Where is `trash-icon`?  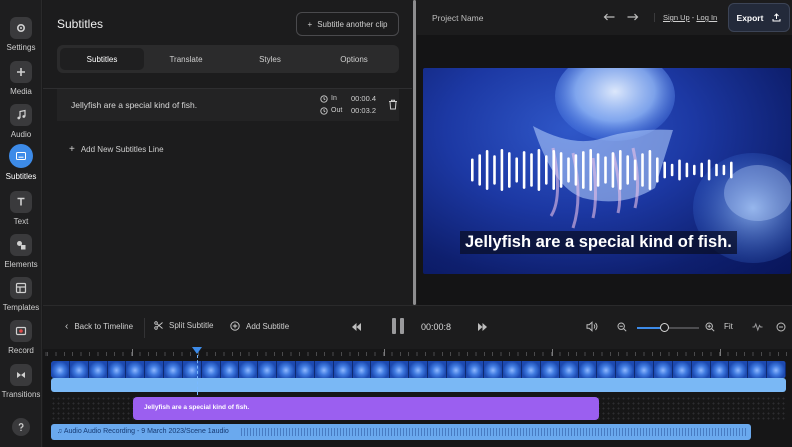 trash-icon is located at coordinates (393, 104).